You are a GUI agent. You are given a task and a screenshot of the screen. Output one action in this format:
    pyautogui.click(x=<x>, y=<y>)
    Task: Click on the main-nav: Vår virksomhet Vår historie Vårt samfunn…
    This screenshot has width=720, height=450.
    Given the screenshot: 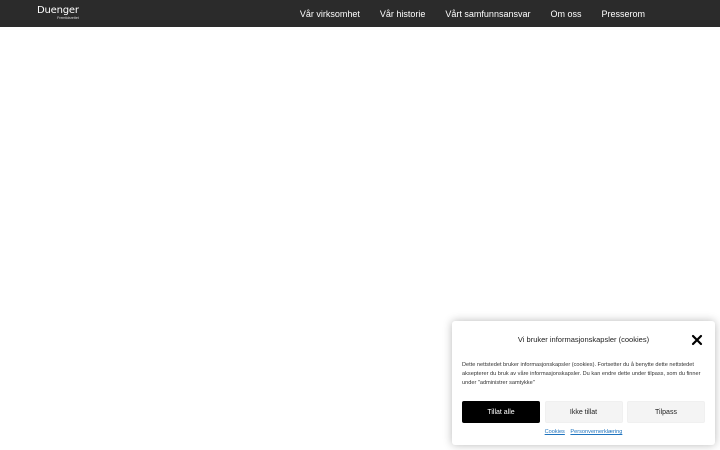 What is the action you would take?
    pyautogui.click(x=472, y=13)
    